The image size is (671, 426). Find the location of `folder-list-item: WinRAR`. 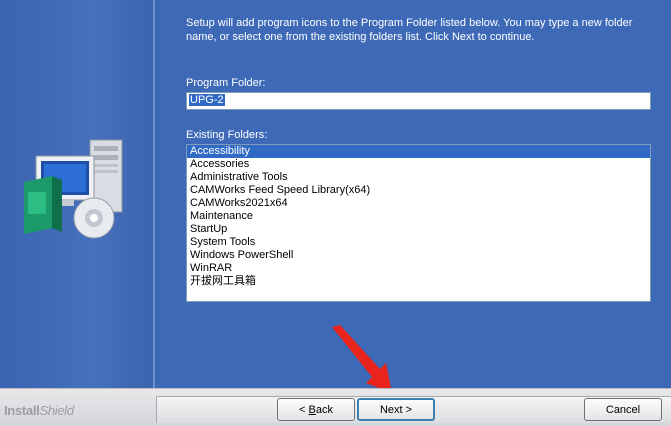

folder-list-item: WinRAR is located at coordinates (418, 268).